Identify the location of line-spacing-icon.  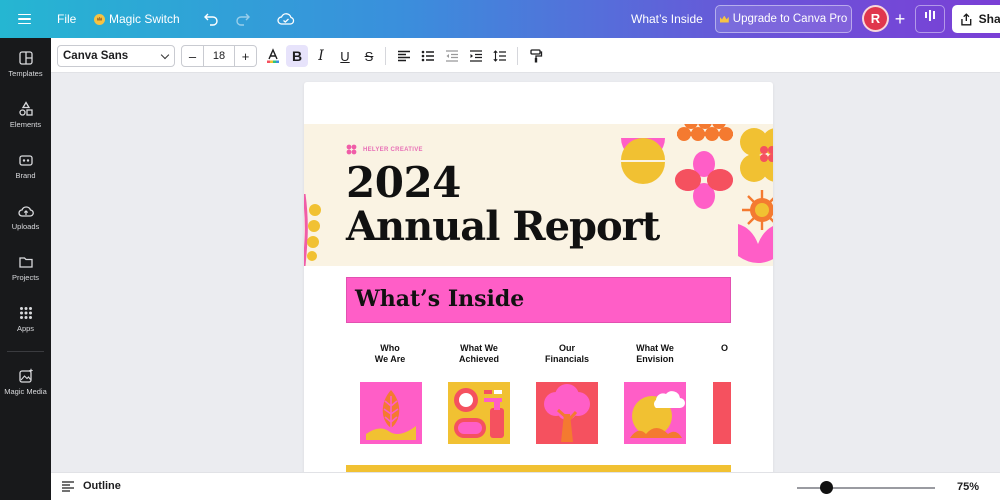
(499, 56).